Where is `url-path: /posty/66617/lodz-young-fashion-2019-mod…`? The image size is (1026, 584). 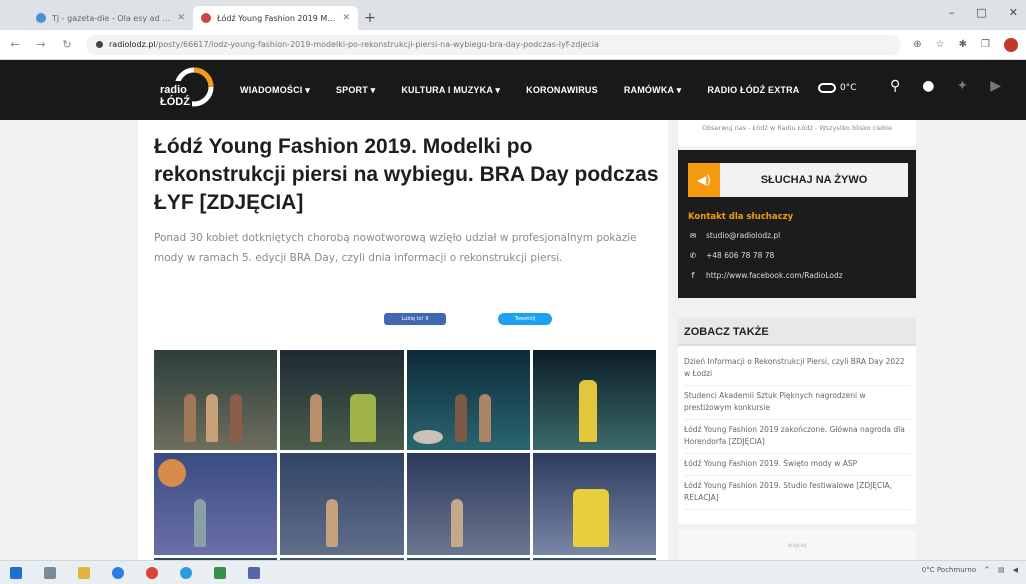 url-path: /posty/66617/lodz-young-fashion-2019-mod… is located at coordinates (377, 44).